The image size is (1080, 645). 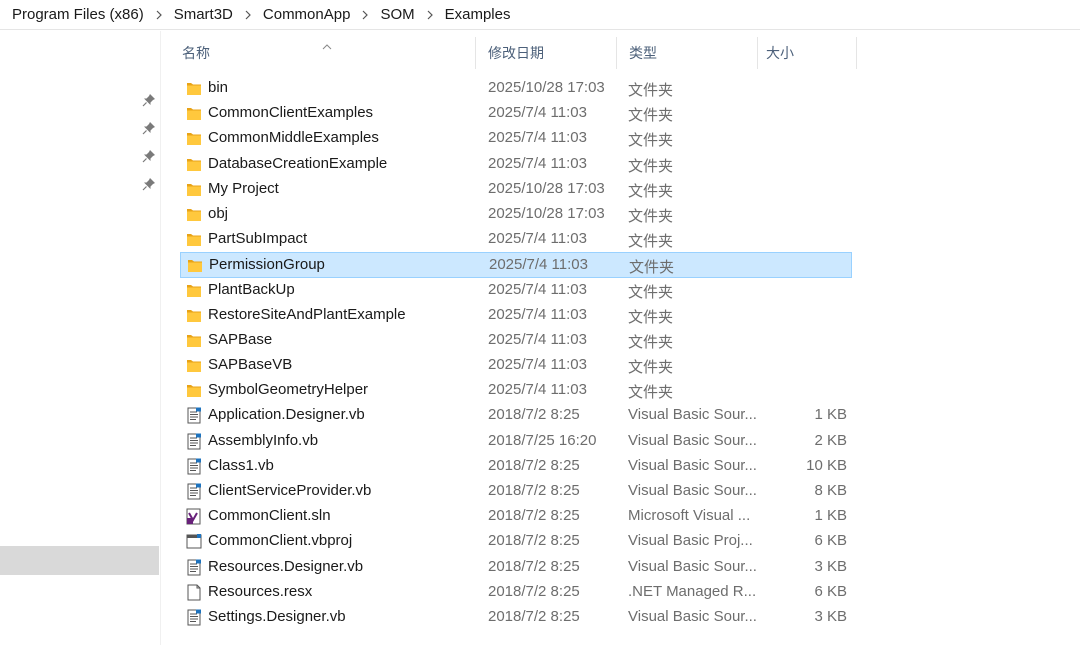 I want to click on breadcrumb-examples: Examples, so click(x=478, y=14).